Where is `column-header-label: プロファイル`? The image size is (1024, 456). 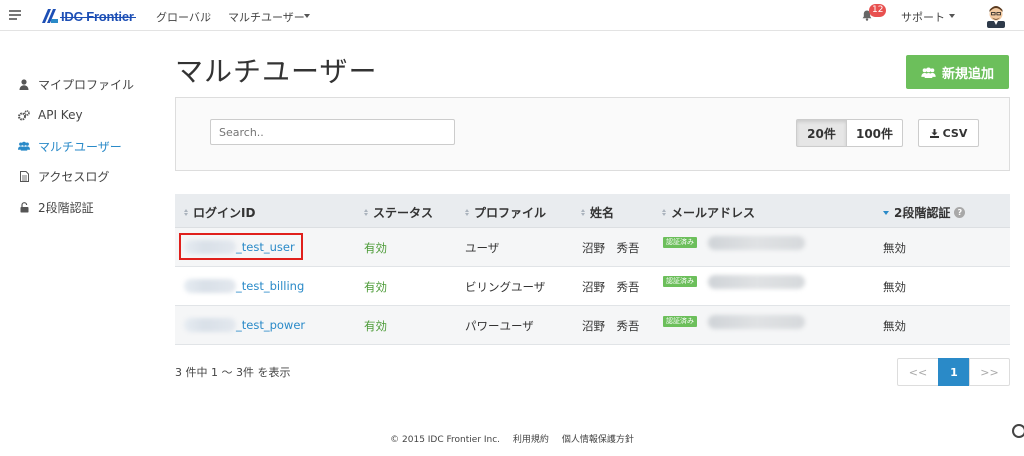 column-header-label: プロファイル is located at coordinates (510, 213).